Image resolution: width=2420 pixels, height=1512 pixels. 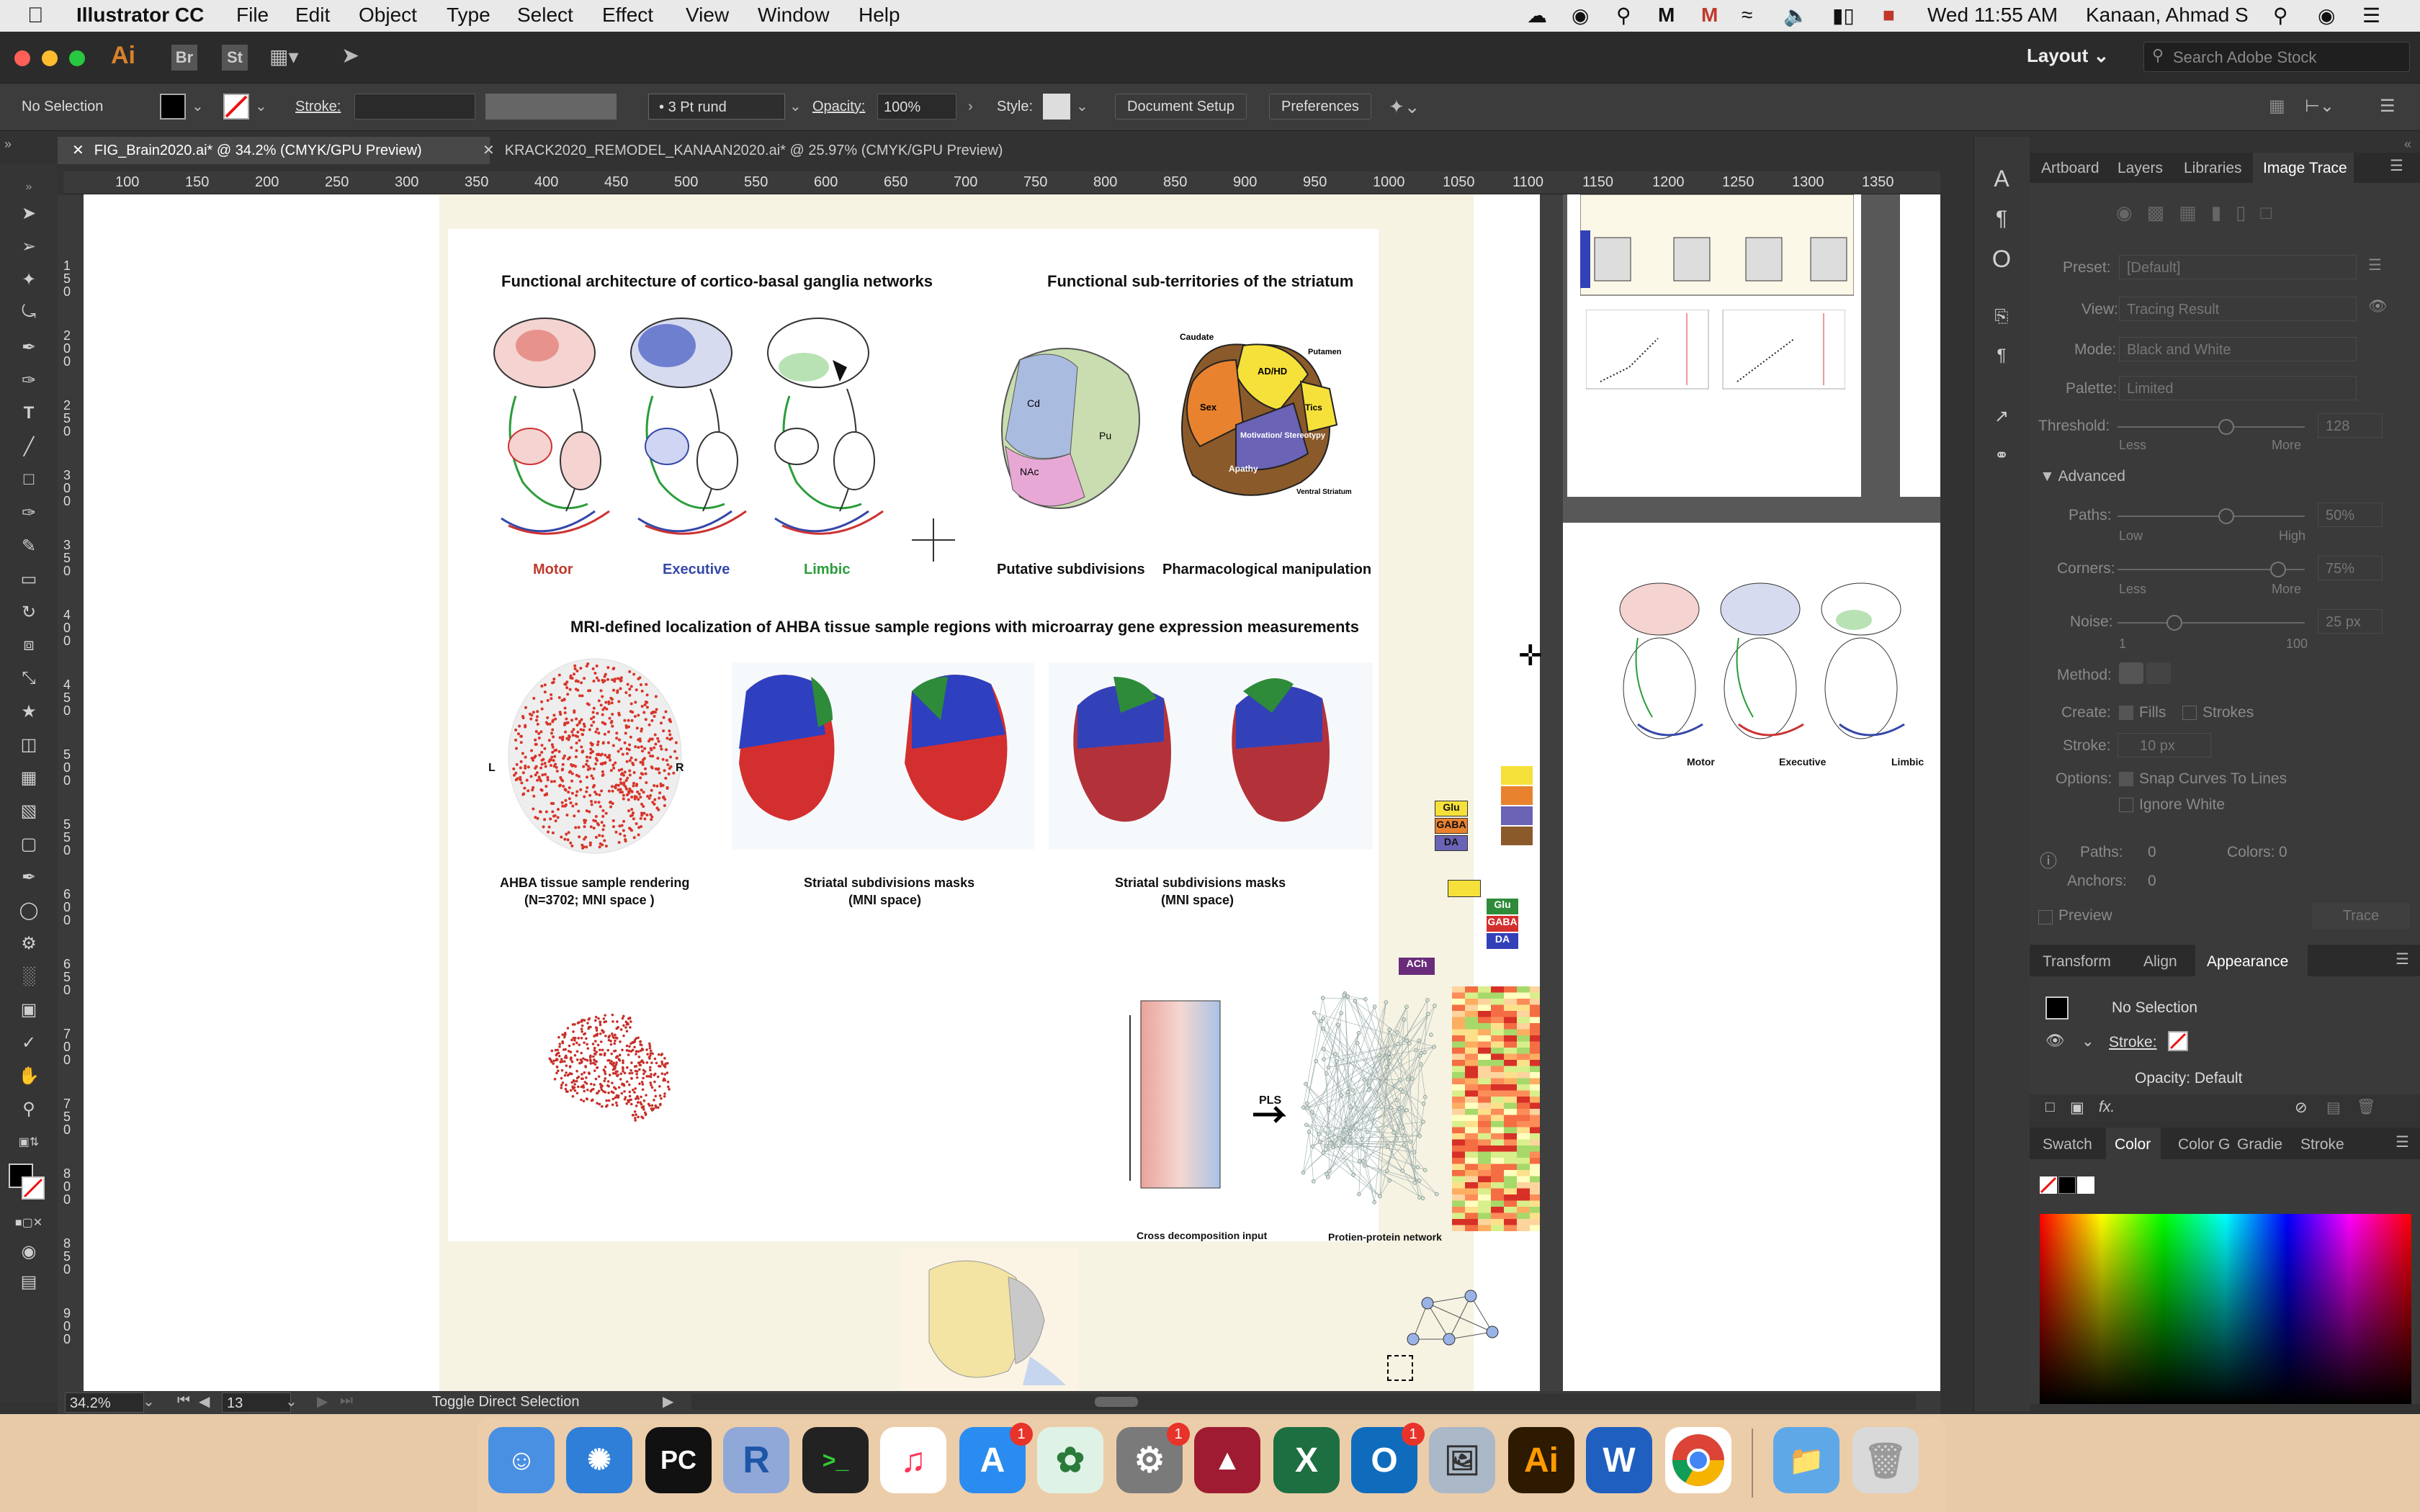 What do you see at coordinates (2189, 713) in the screenshot?
I see `strokes-checkbox` at bounding box center [2189, 713].